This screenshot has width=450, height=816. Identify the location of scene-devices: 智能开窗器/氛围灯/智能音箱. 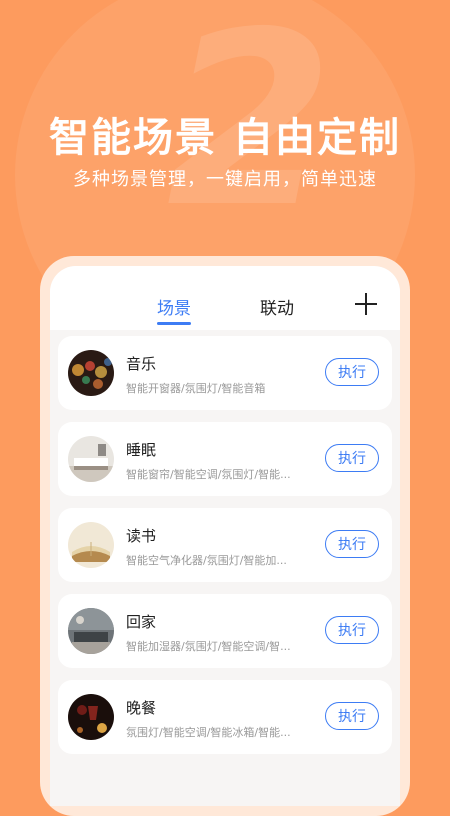
(196, 388).